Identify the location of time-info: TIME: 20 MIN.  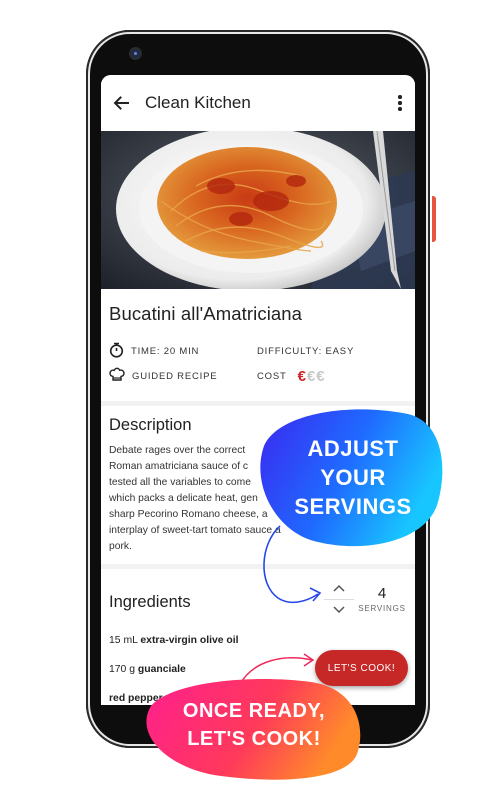
(183, 351).